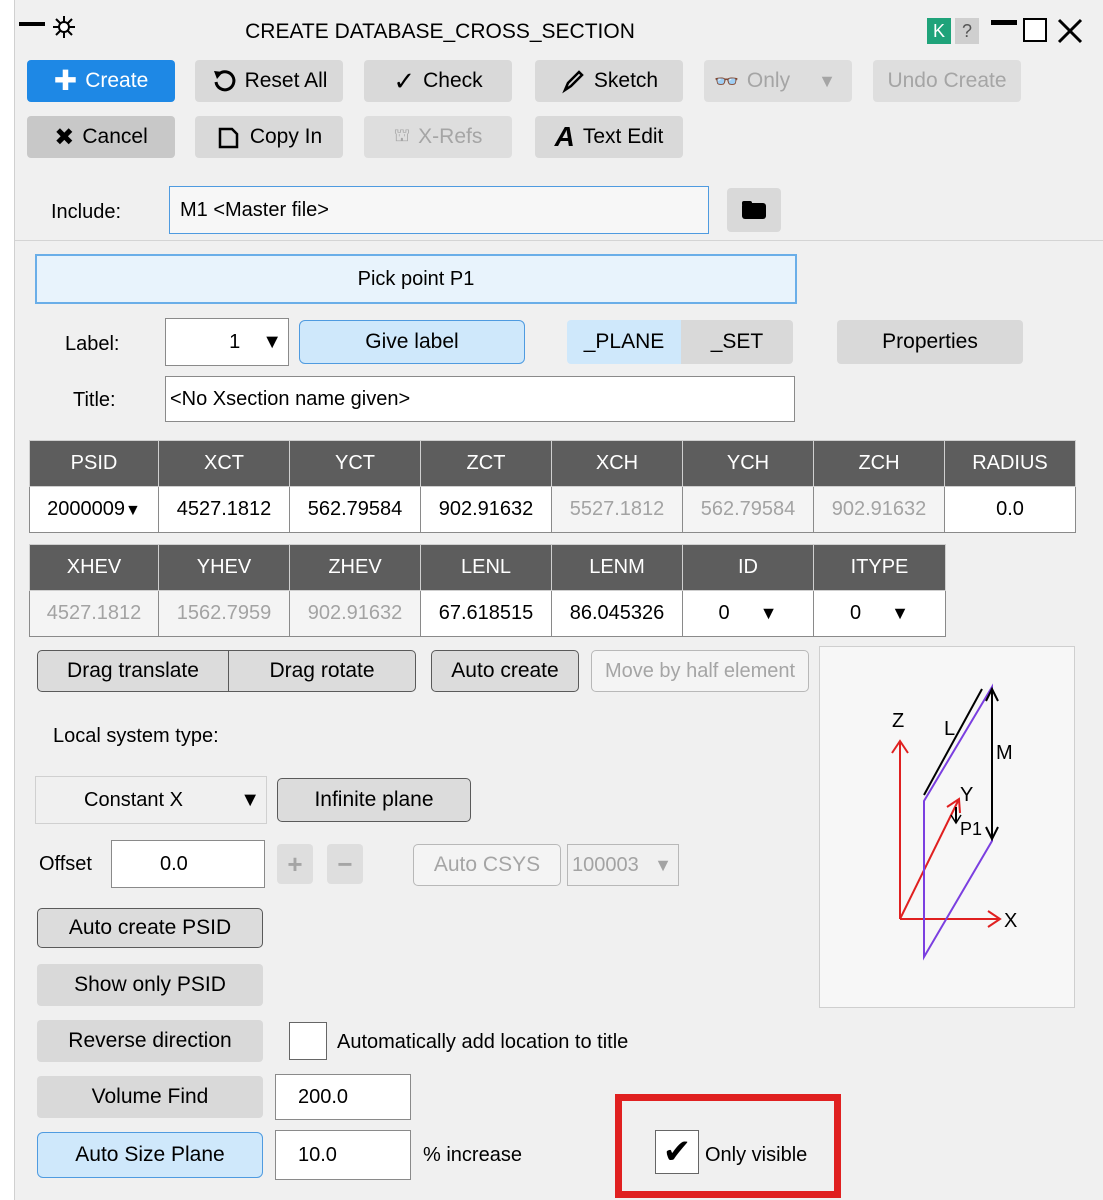 The image size is (1103, 1200). I want to click on folder-button, so click(754, 210).